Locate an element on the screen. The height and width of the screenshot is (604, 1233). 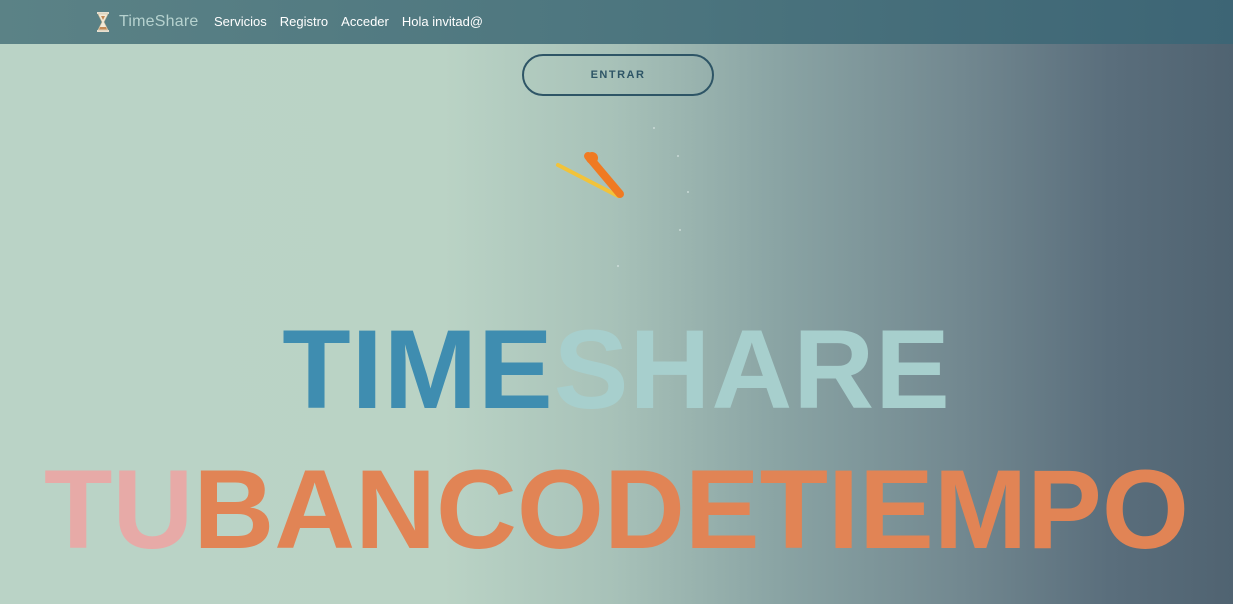
hourglass-icon is located at coordinates (103, 22).